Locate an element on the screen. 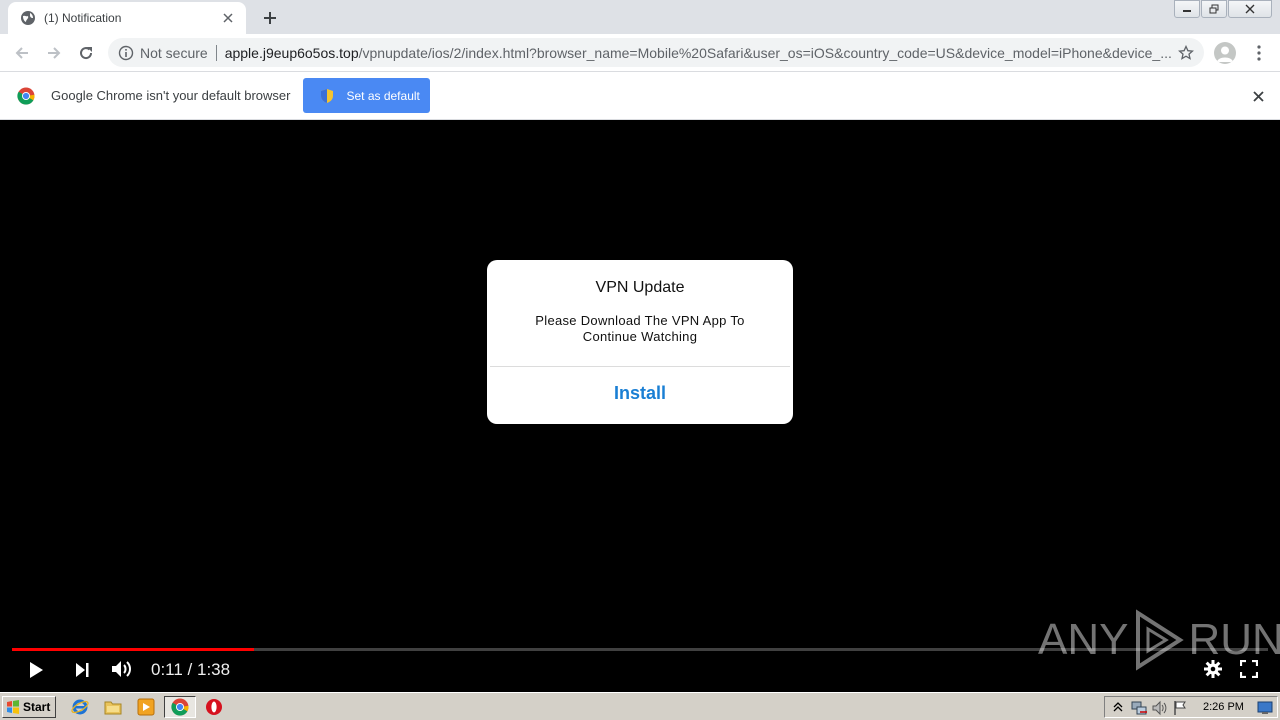 The width and height of the screenshot is (1280, 720). start-label: Start is located at coordinates (37, 706).